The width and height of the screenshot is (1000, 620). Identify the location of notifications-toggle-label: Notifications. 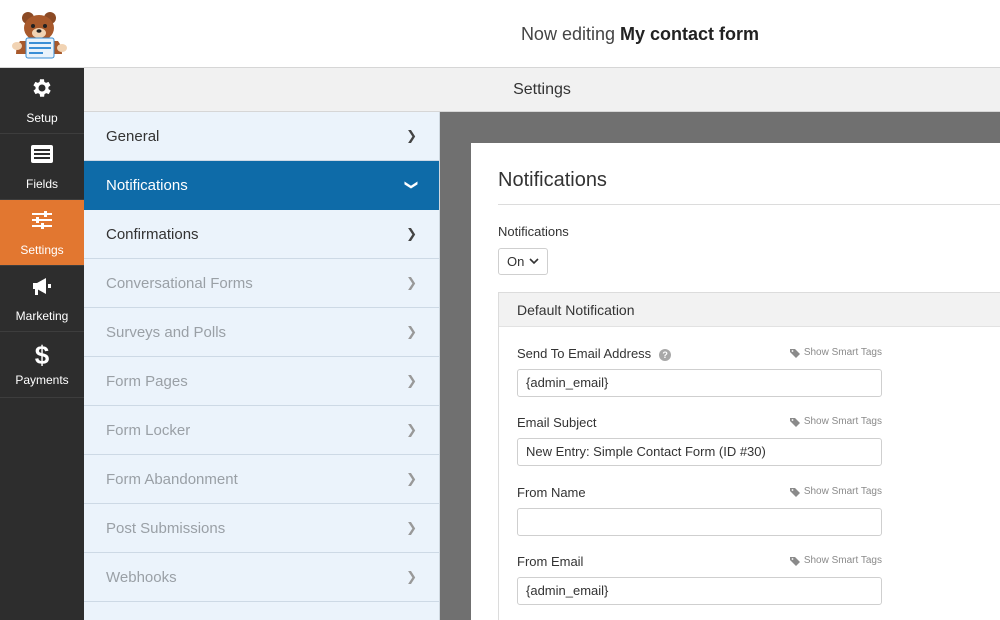
(533, 231).